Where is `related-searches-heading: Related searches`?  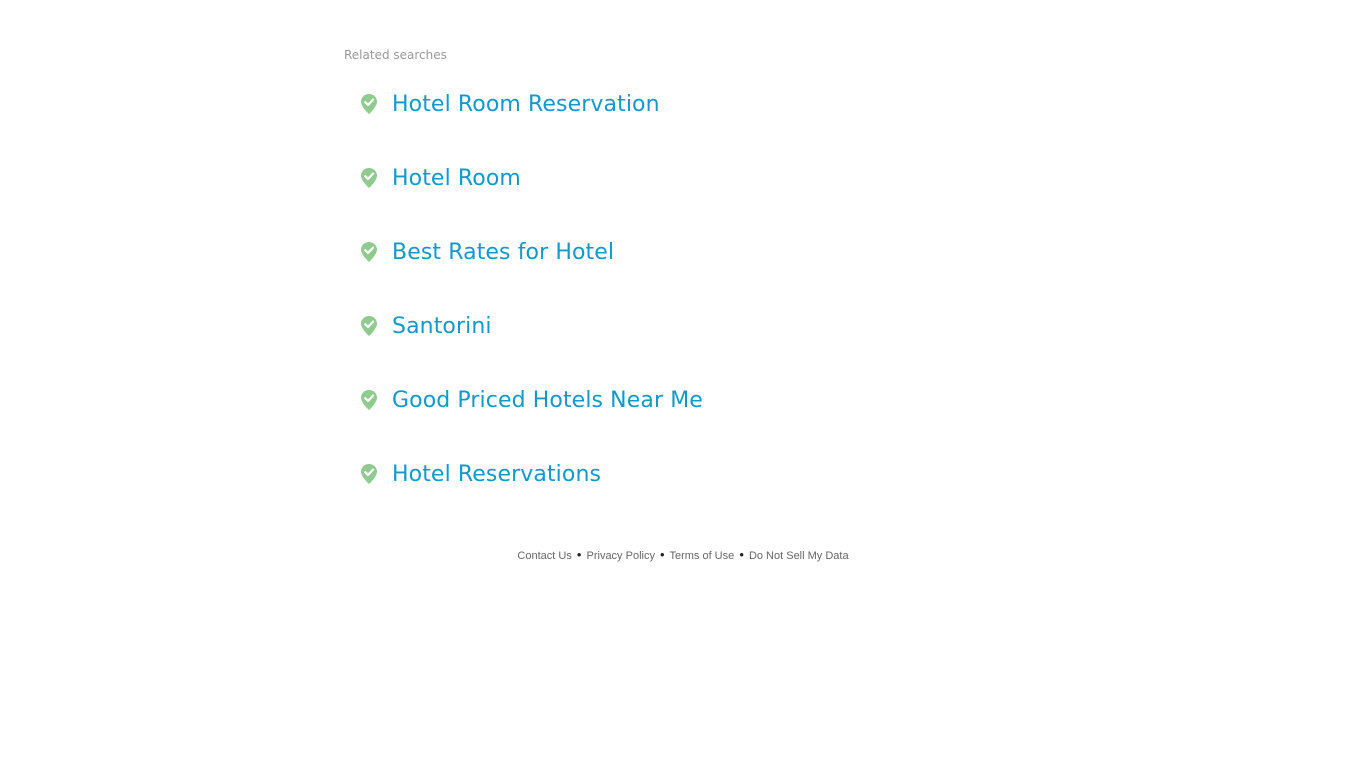
related-searches-heading: Related searches is located at coordinates (395, 55).